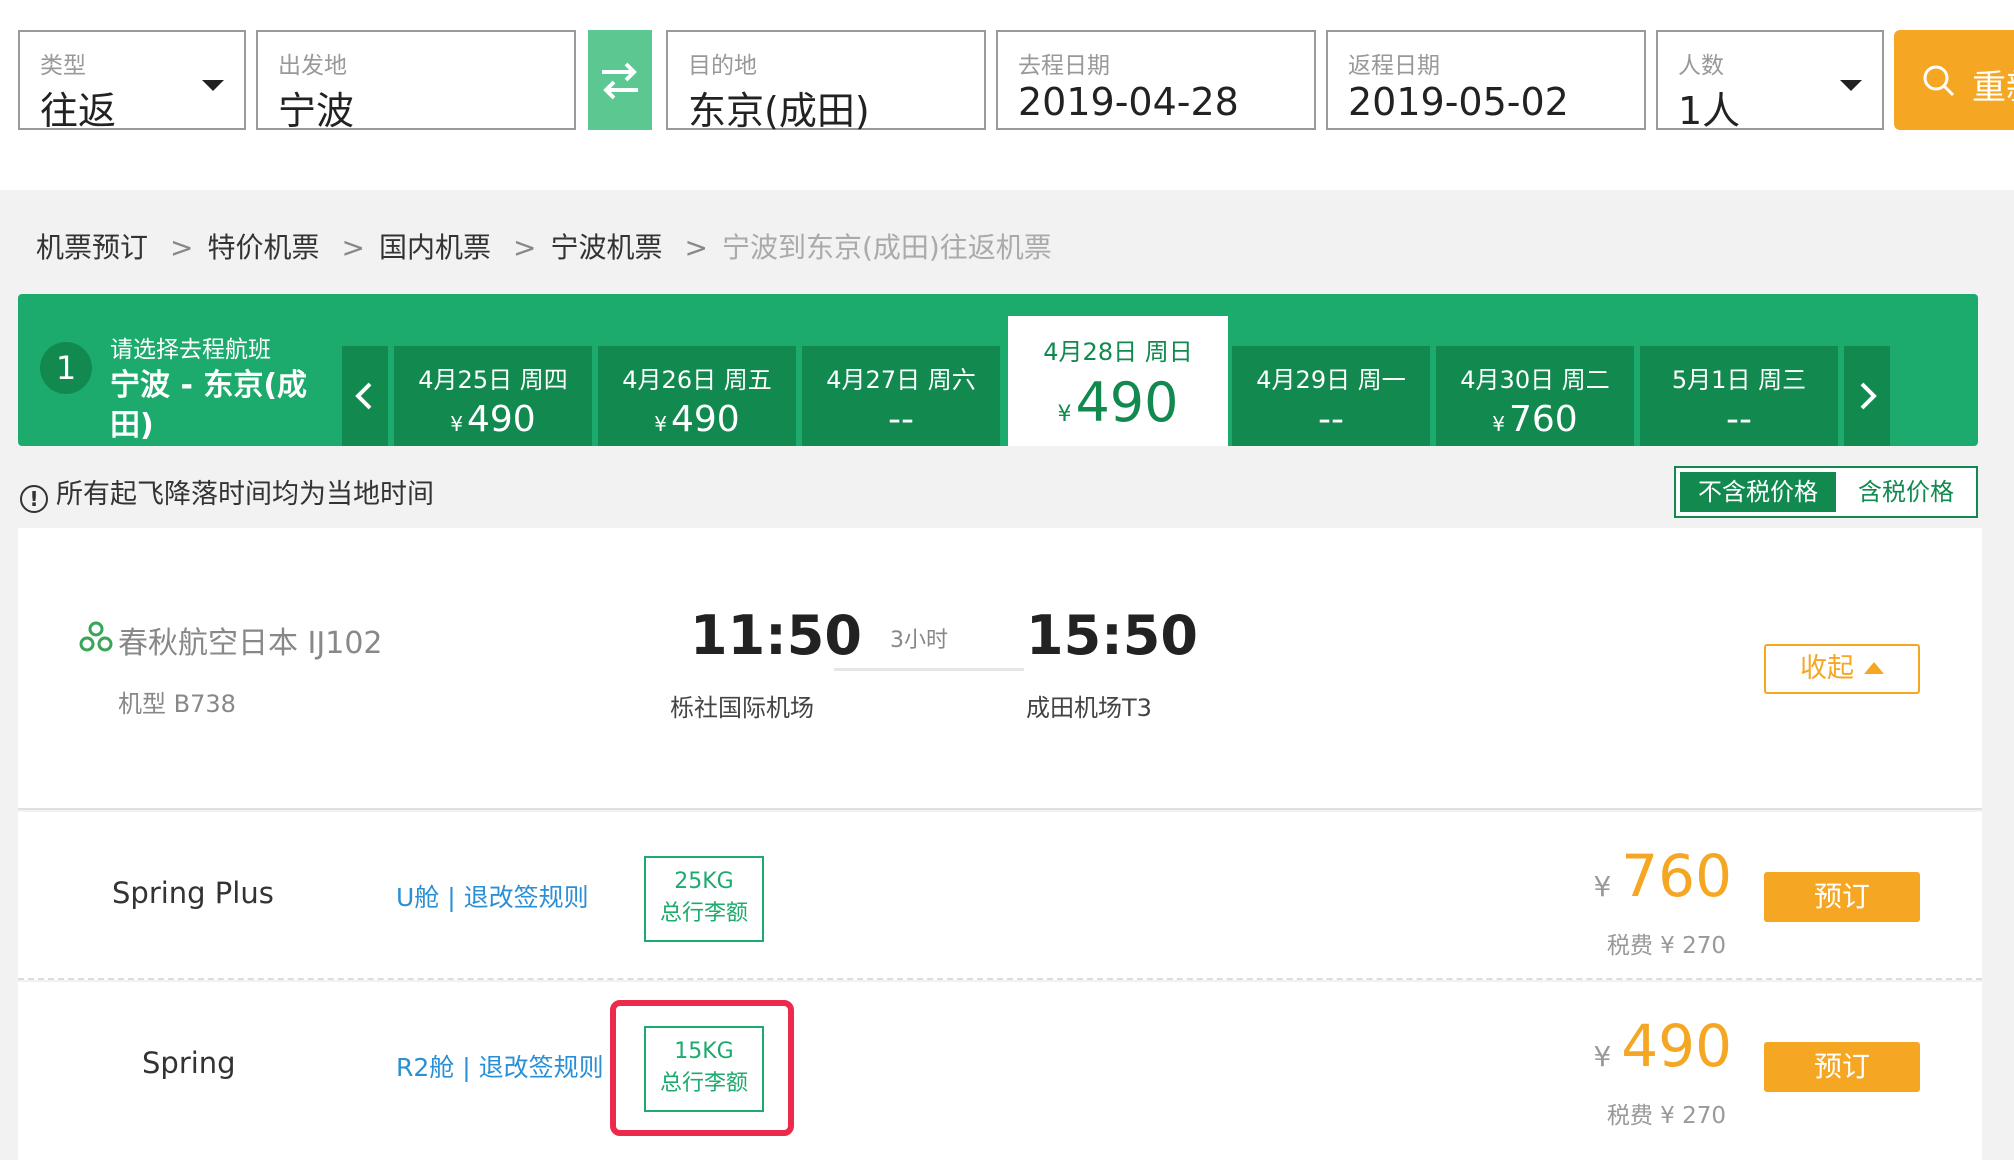 Image resolution: width=2014 pixels, height=1160 pixels. I want to click on date-tab-0428-selected: 4月28日 周日 ¥490, so click(1118, 381).